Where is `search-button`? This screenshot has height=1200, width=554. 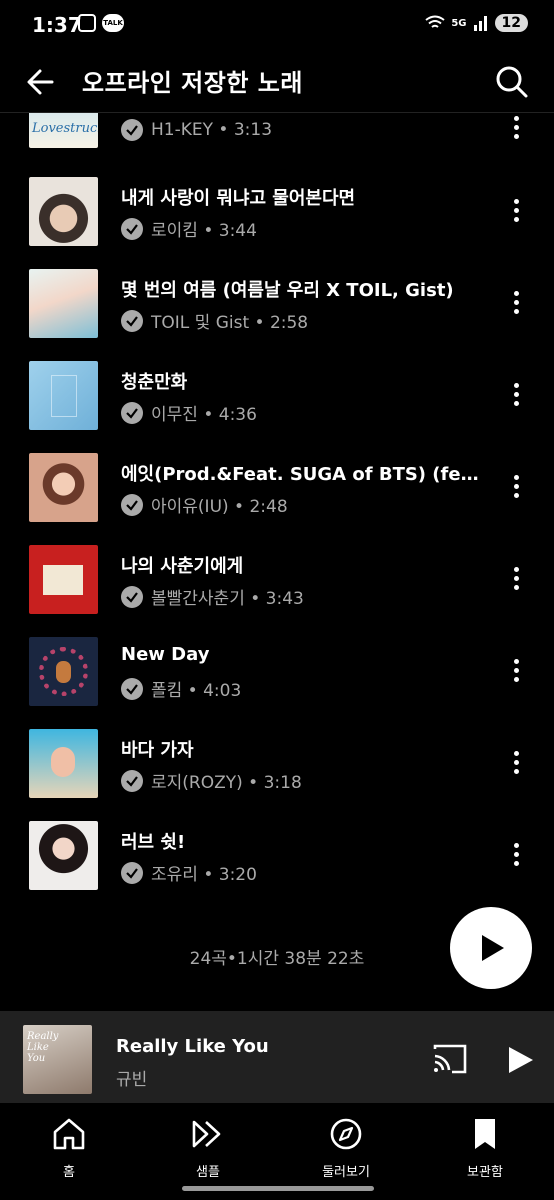
search-button is located at coordinates (512, 82).